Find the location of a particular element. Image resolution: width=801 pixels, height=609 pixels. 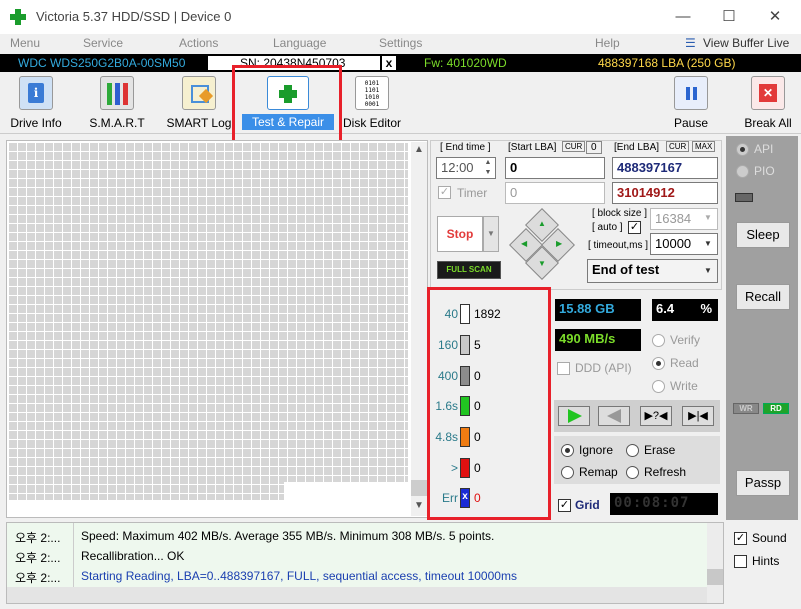

recall-button: Recall is located at coordinates (763, 297).